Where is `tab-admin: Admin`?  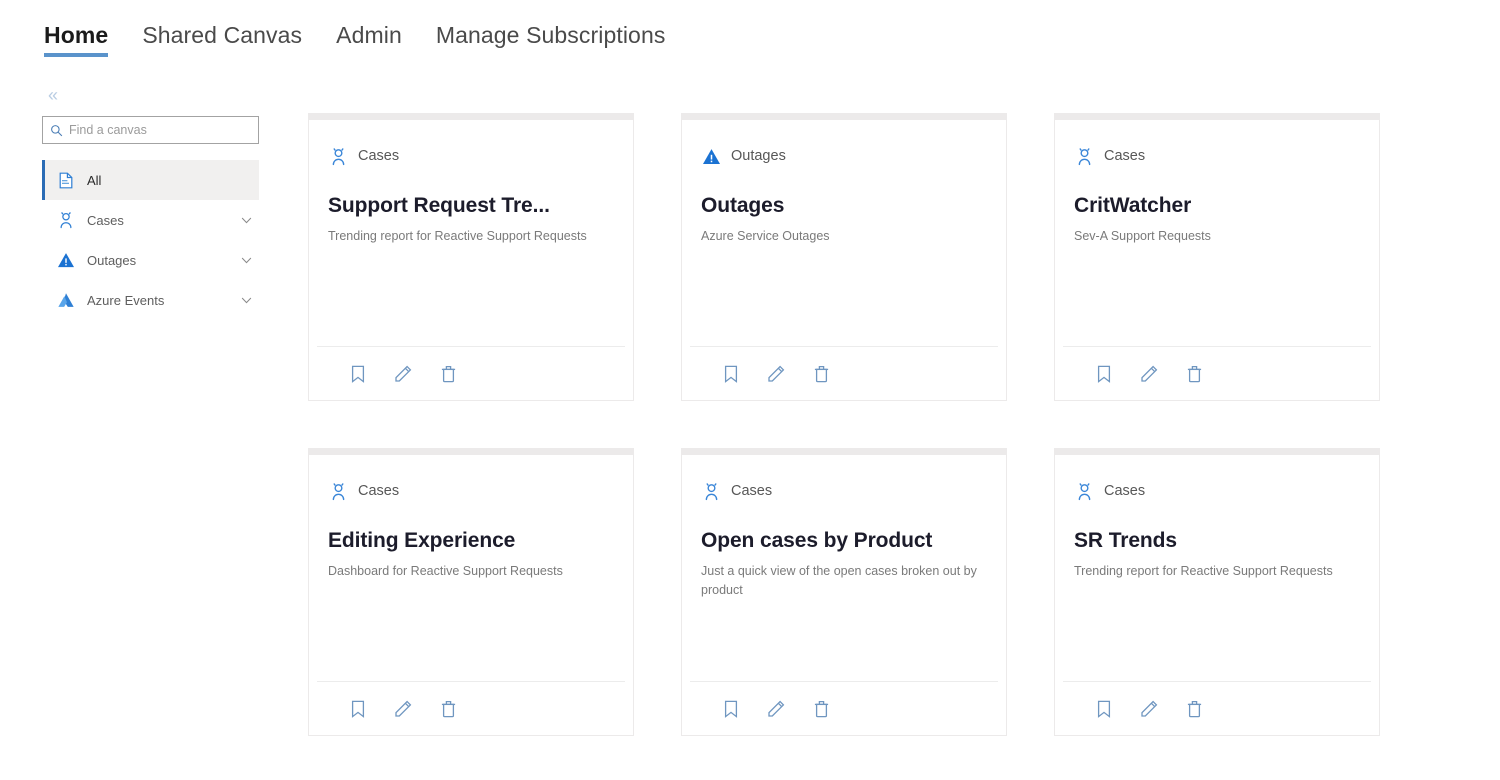
tab-admin: Admin is located at coordinates (369, 29).